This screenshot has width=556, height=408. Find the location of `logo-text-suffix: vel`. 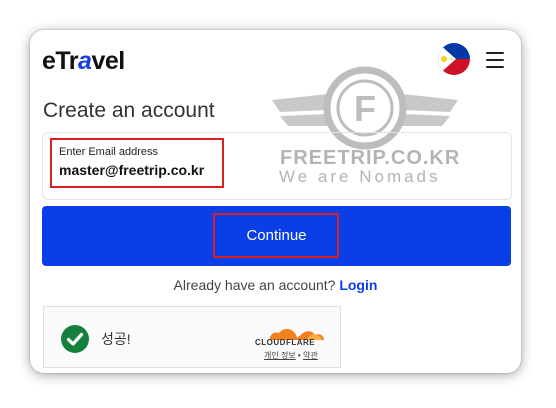

logo-text-suffix: vel is located at coordinates (108, 61).